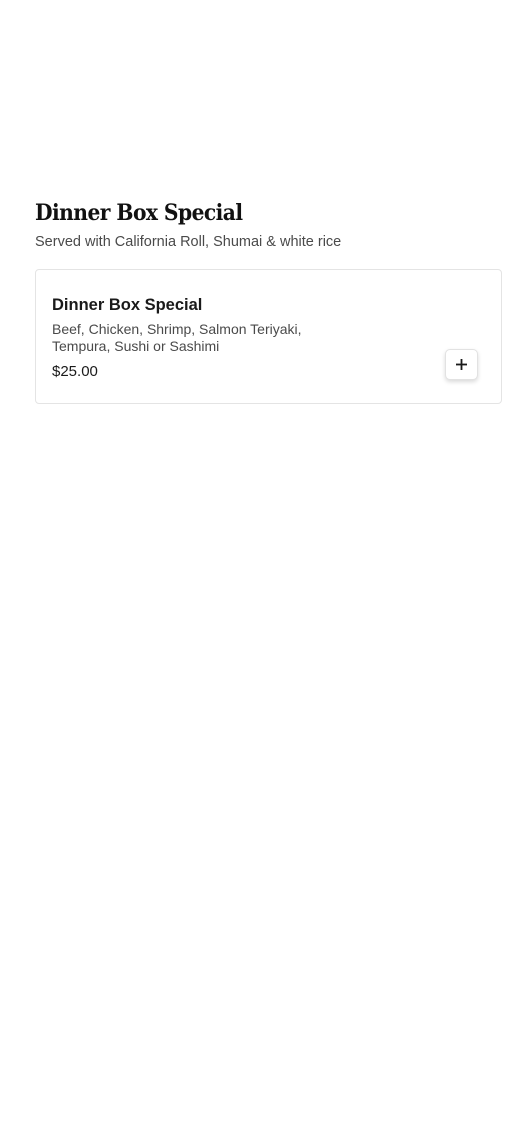 This screenshot has width=530, height=1146. Describe the element at coordinates (139, 213) in the screenshot. I see `section-title: Dinner Box Special` at that location.